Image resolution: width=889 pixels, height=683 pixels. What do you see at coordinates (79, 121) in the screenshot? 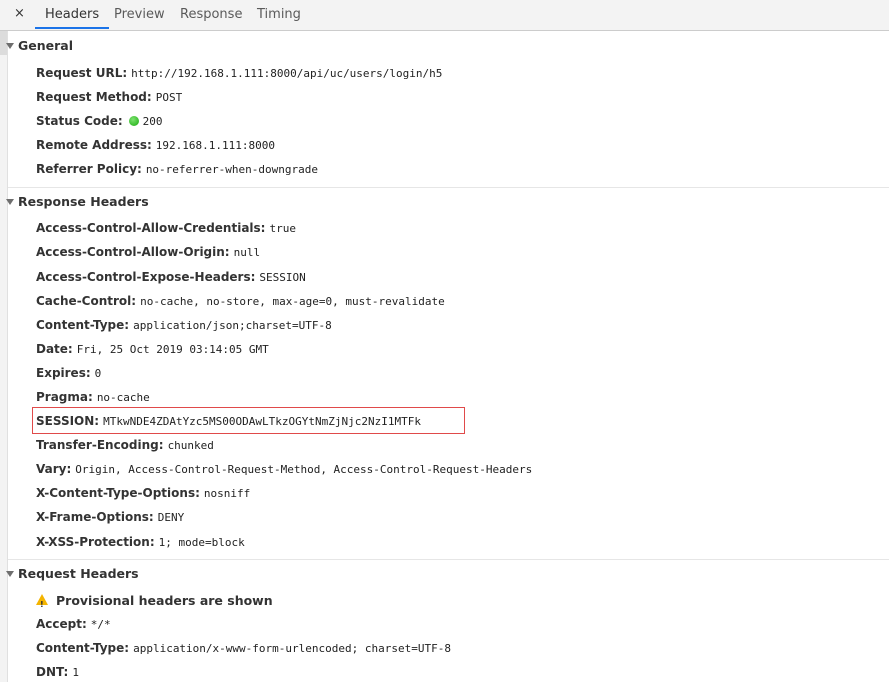
I see `header-key: Status Code:` at bounding box center [79, 121].